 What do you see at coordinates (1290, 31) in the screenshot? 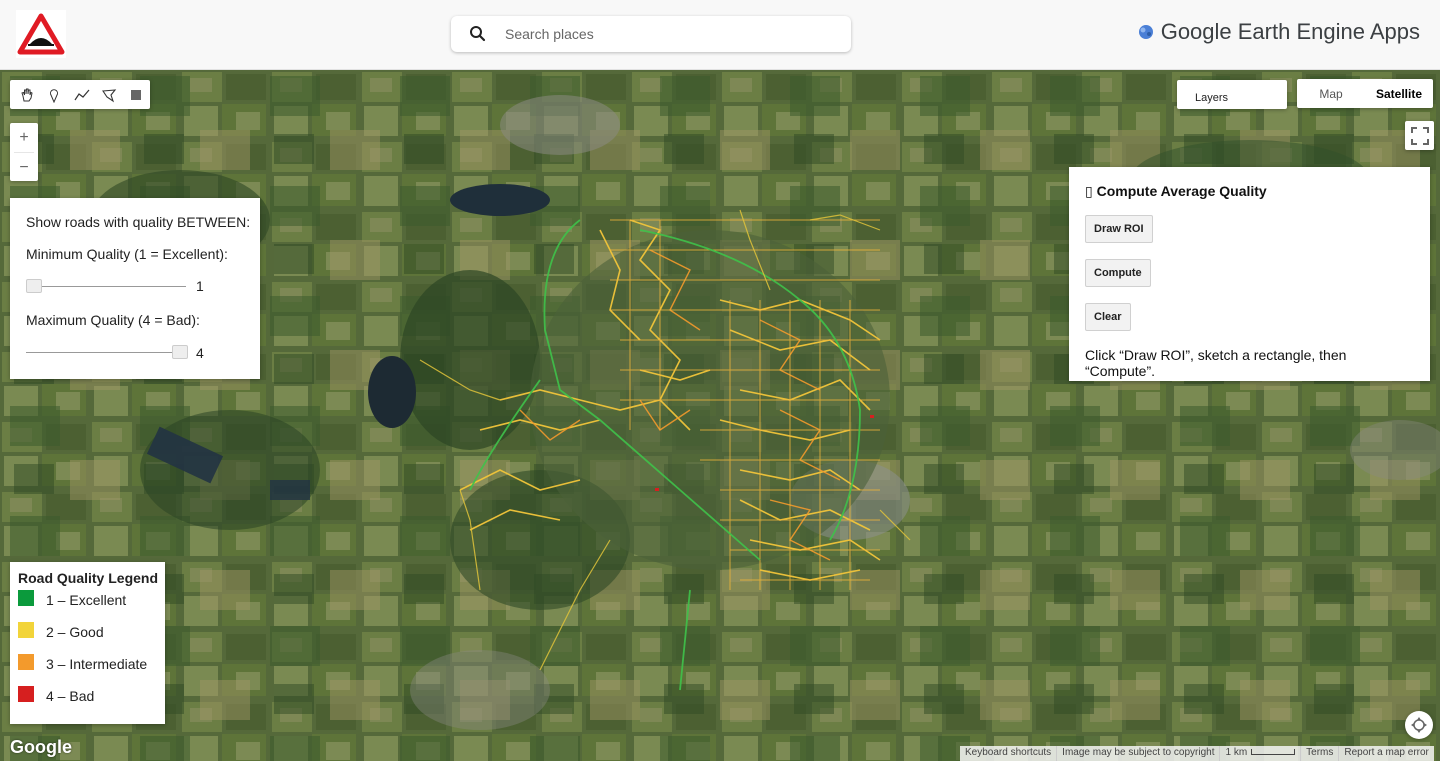
I see `brand-title: Google Earth Engine Apps` at bounding box center [1290, 31].